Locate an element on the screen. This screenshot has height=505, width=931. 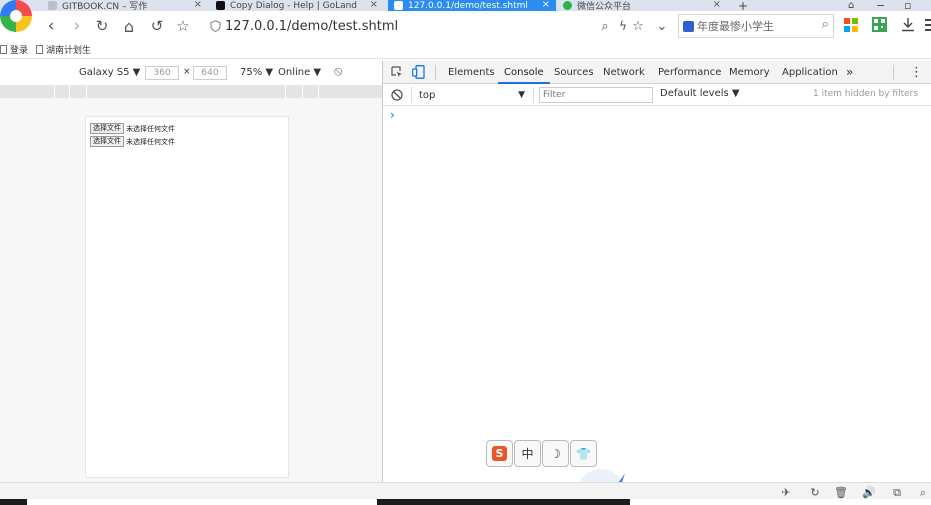
device-toolbar: Galaxy S5 ▼ 360 × 640 75% ▼ Online ▼ ⦸ is located at coordinates (191, 73).